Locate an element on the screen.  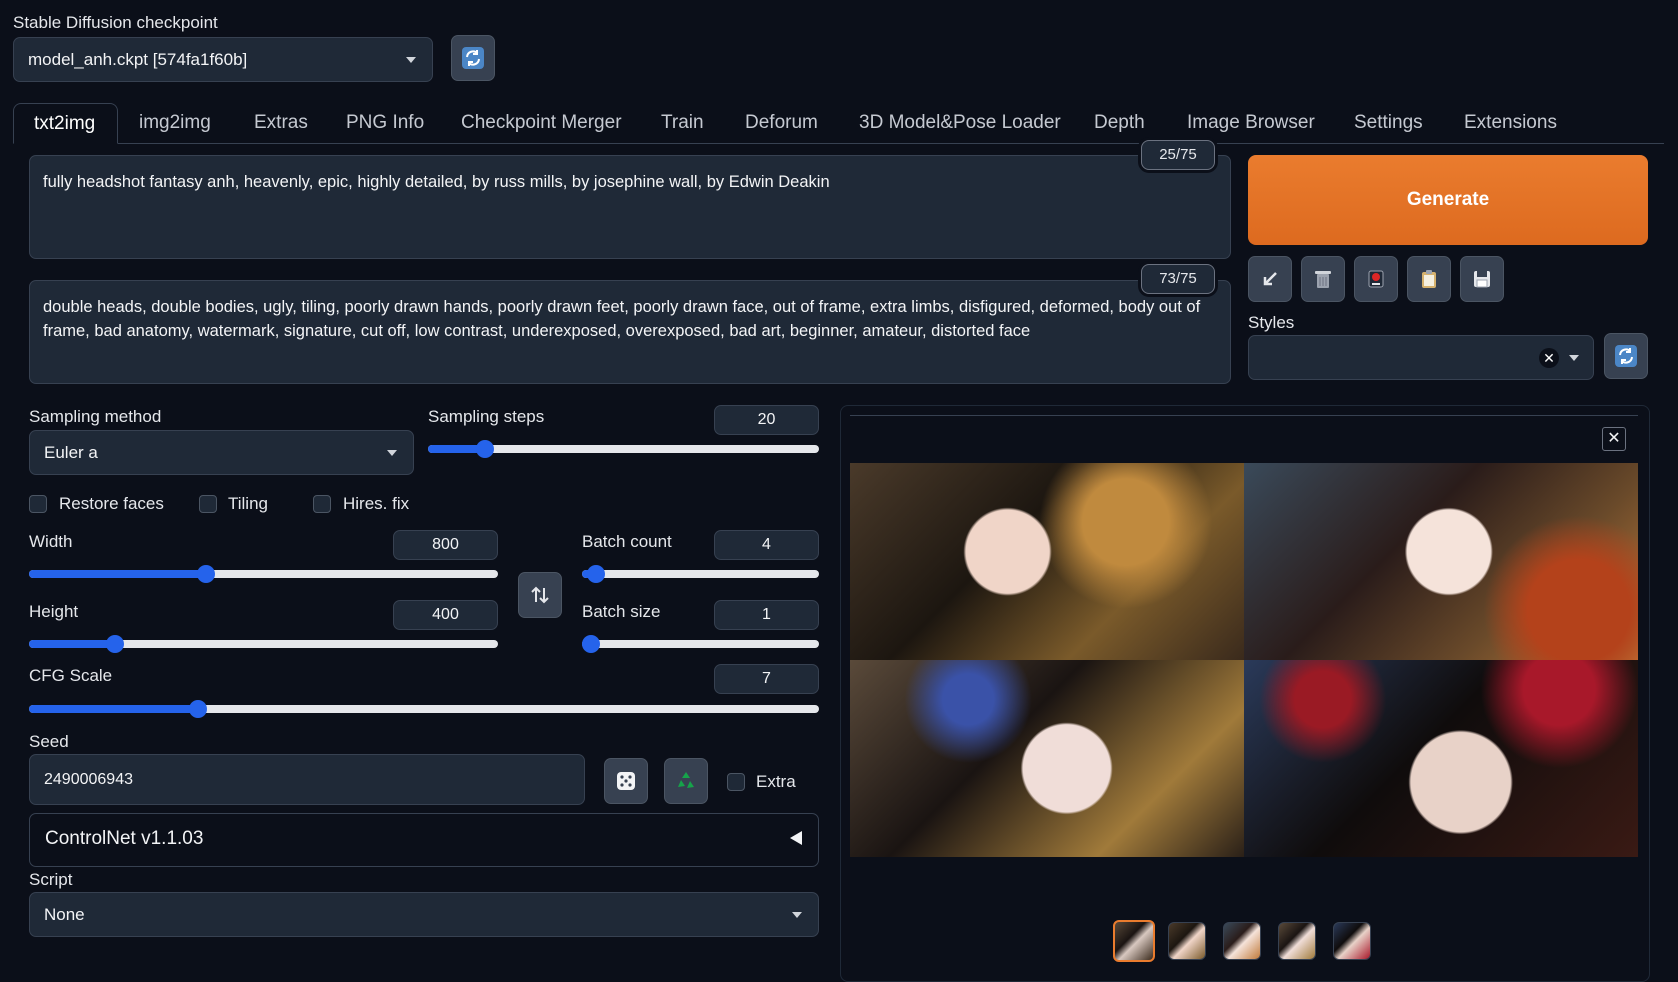
sampling-method-value: Euler a is located at coordinates (71, 452).